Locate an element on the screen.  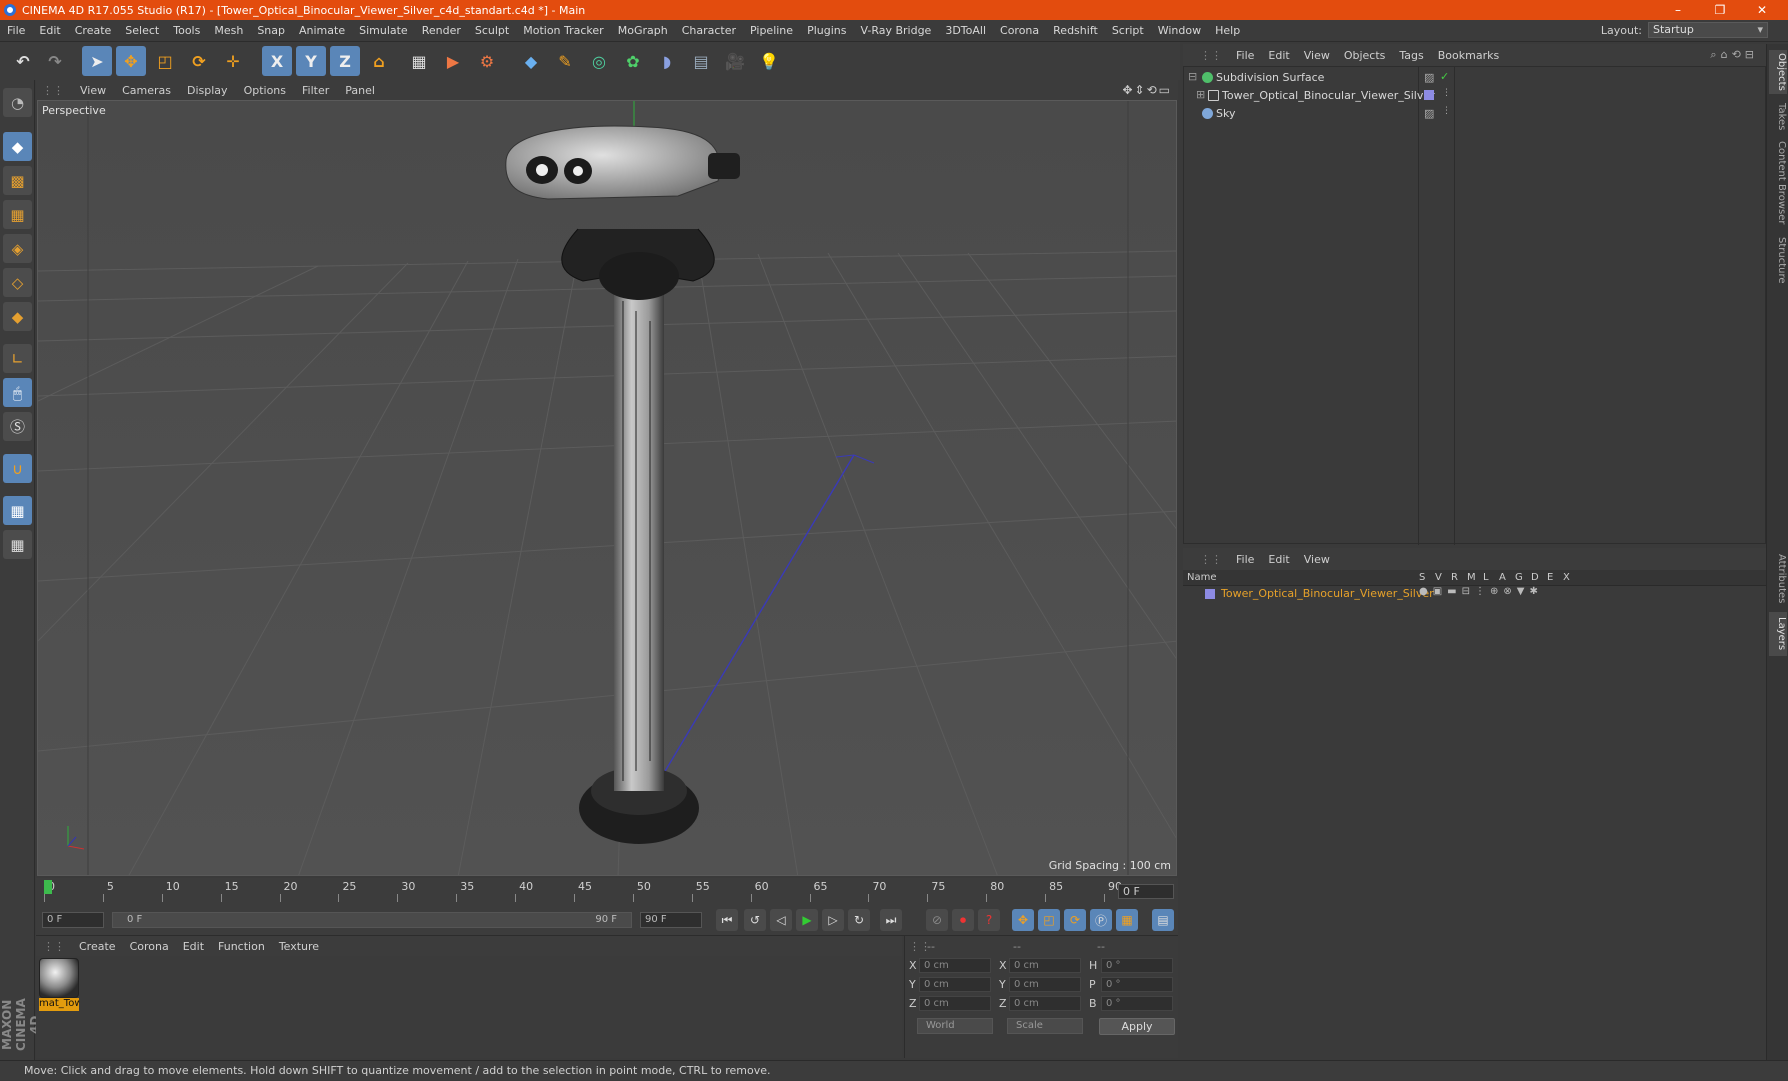
material-menu-corona: Corona is located at coordinates (149, 946).